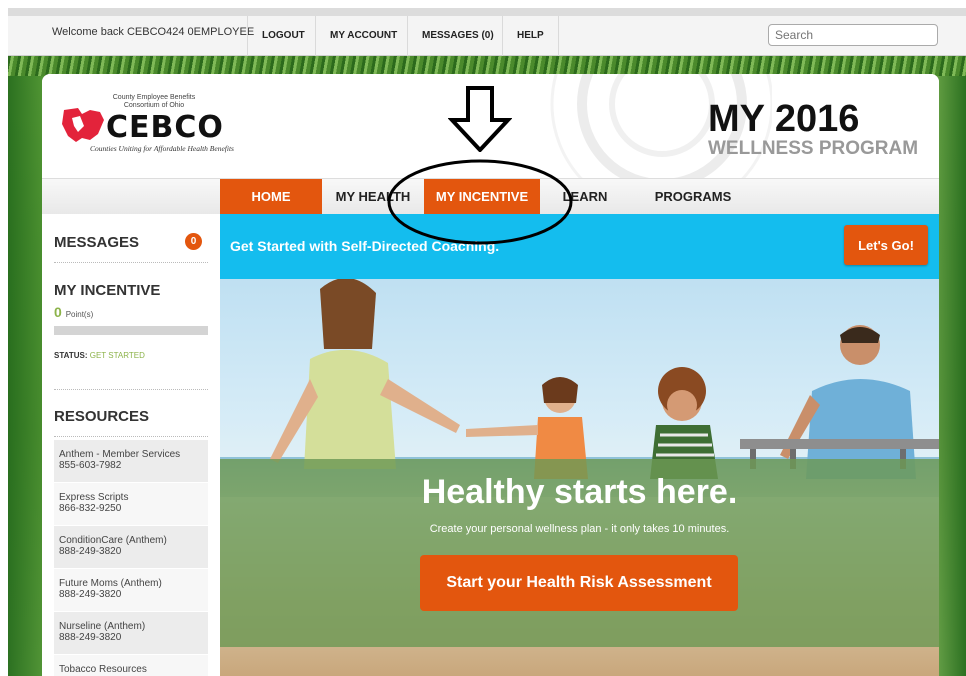  I want to click on status-label: STATUS:, so click(71, 355).